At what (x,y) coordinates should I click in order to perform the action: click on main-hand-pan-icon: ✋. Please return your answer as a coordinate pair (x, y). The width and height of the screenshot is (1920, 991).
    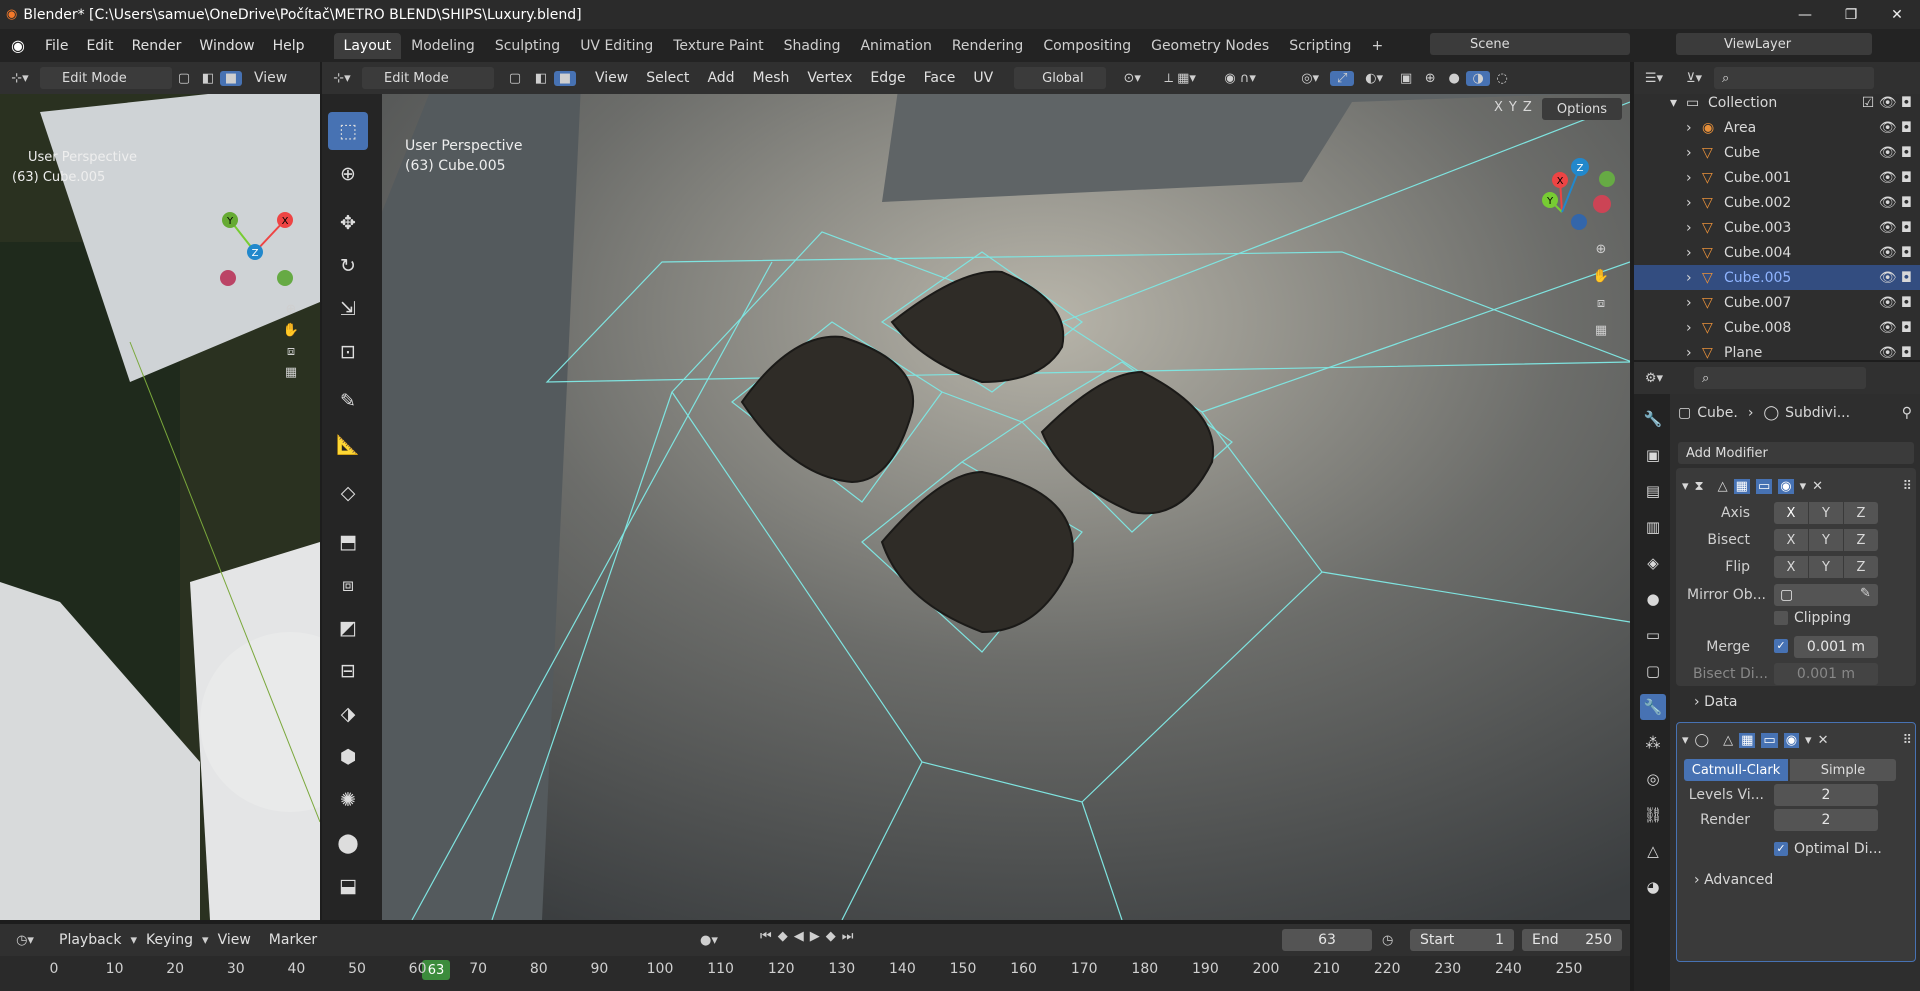
    Looking at the image, I should click on (1601, 276).